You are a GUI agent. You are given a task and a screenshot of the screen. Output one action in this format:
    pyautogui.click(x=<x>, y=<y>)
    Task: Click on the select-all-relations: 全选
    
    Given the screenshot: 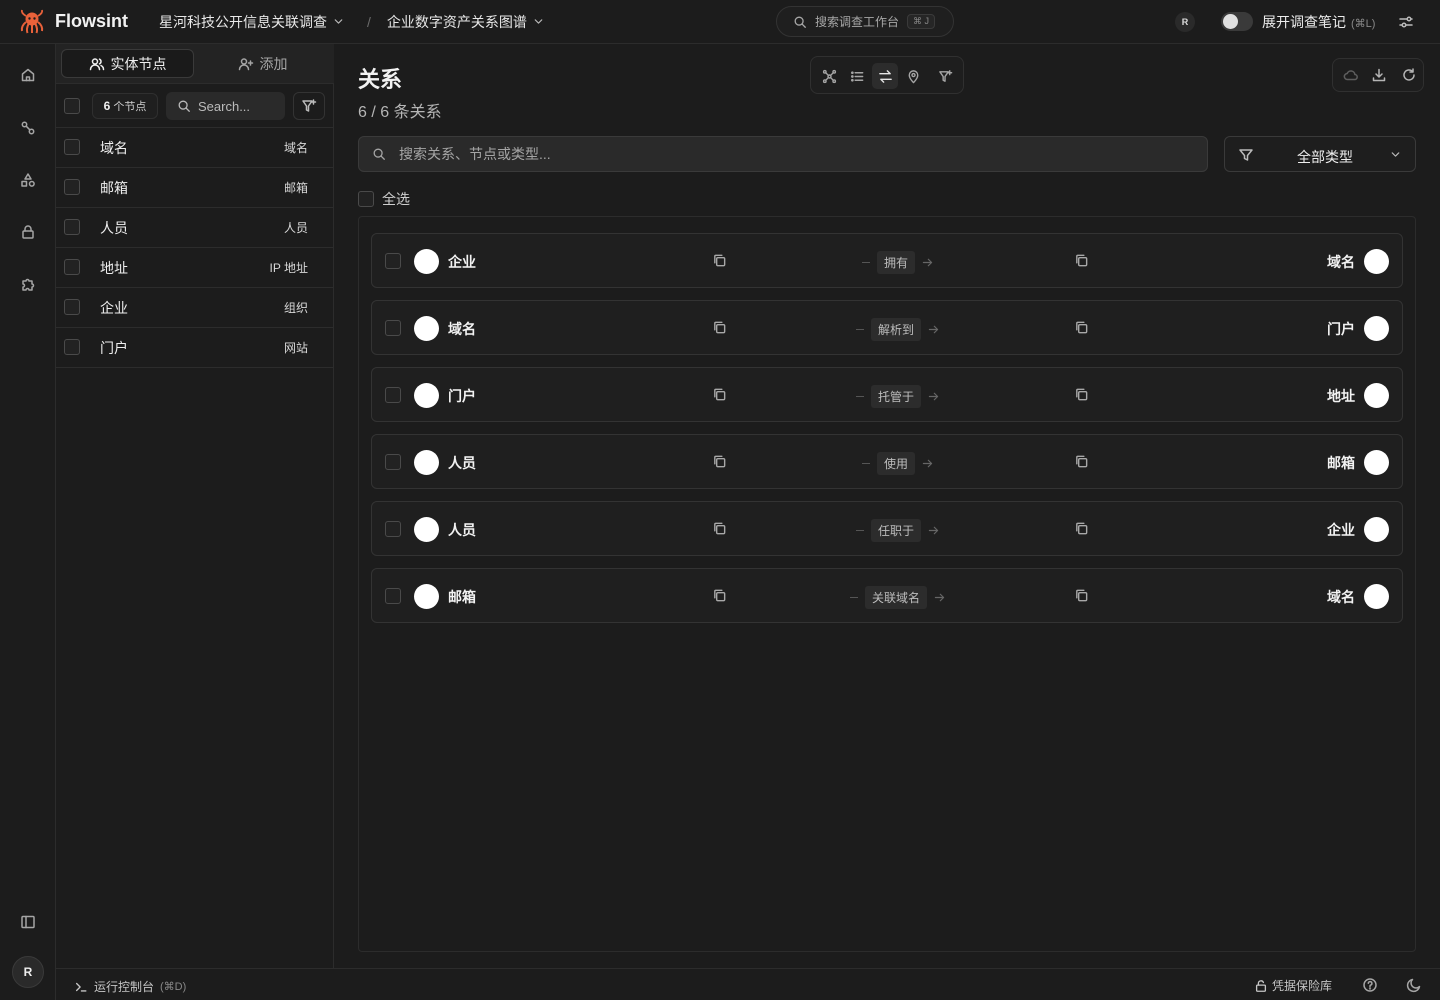 What is the action you would take?
    pyautogui.click(x=384, y=199)
    